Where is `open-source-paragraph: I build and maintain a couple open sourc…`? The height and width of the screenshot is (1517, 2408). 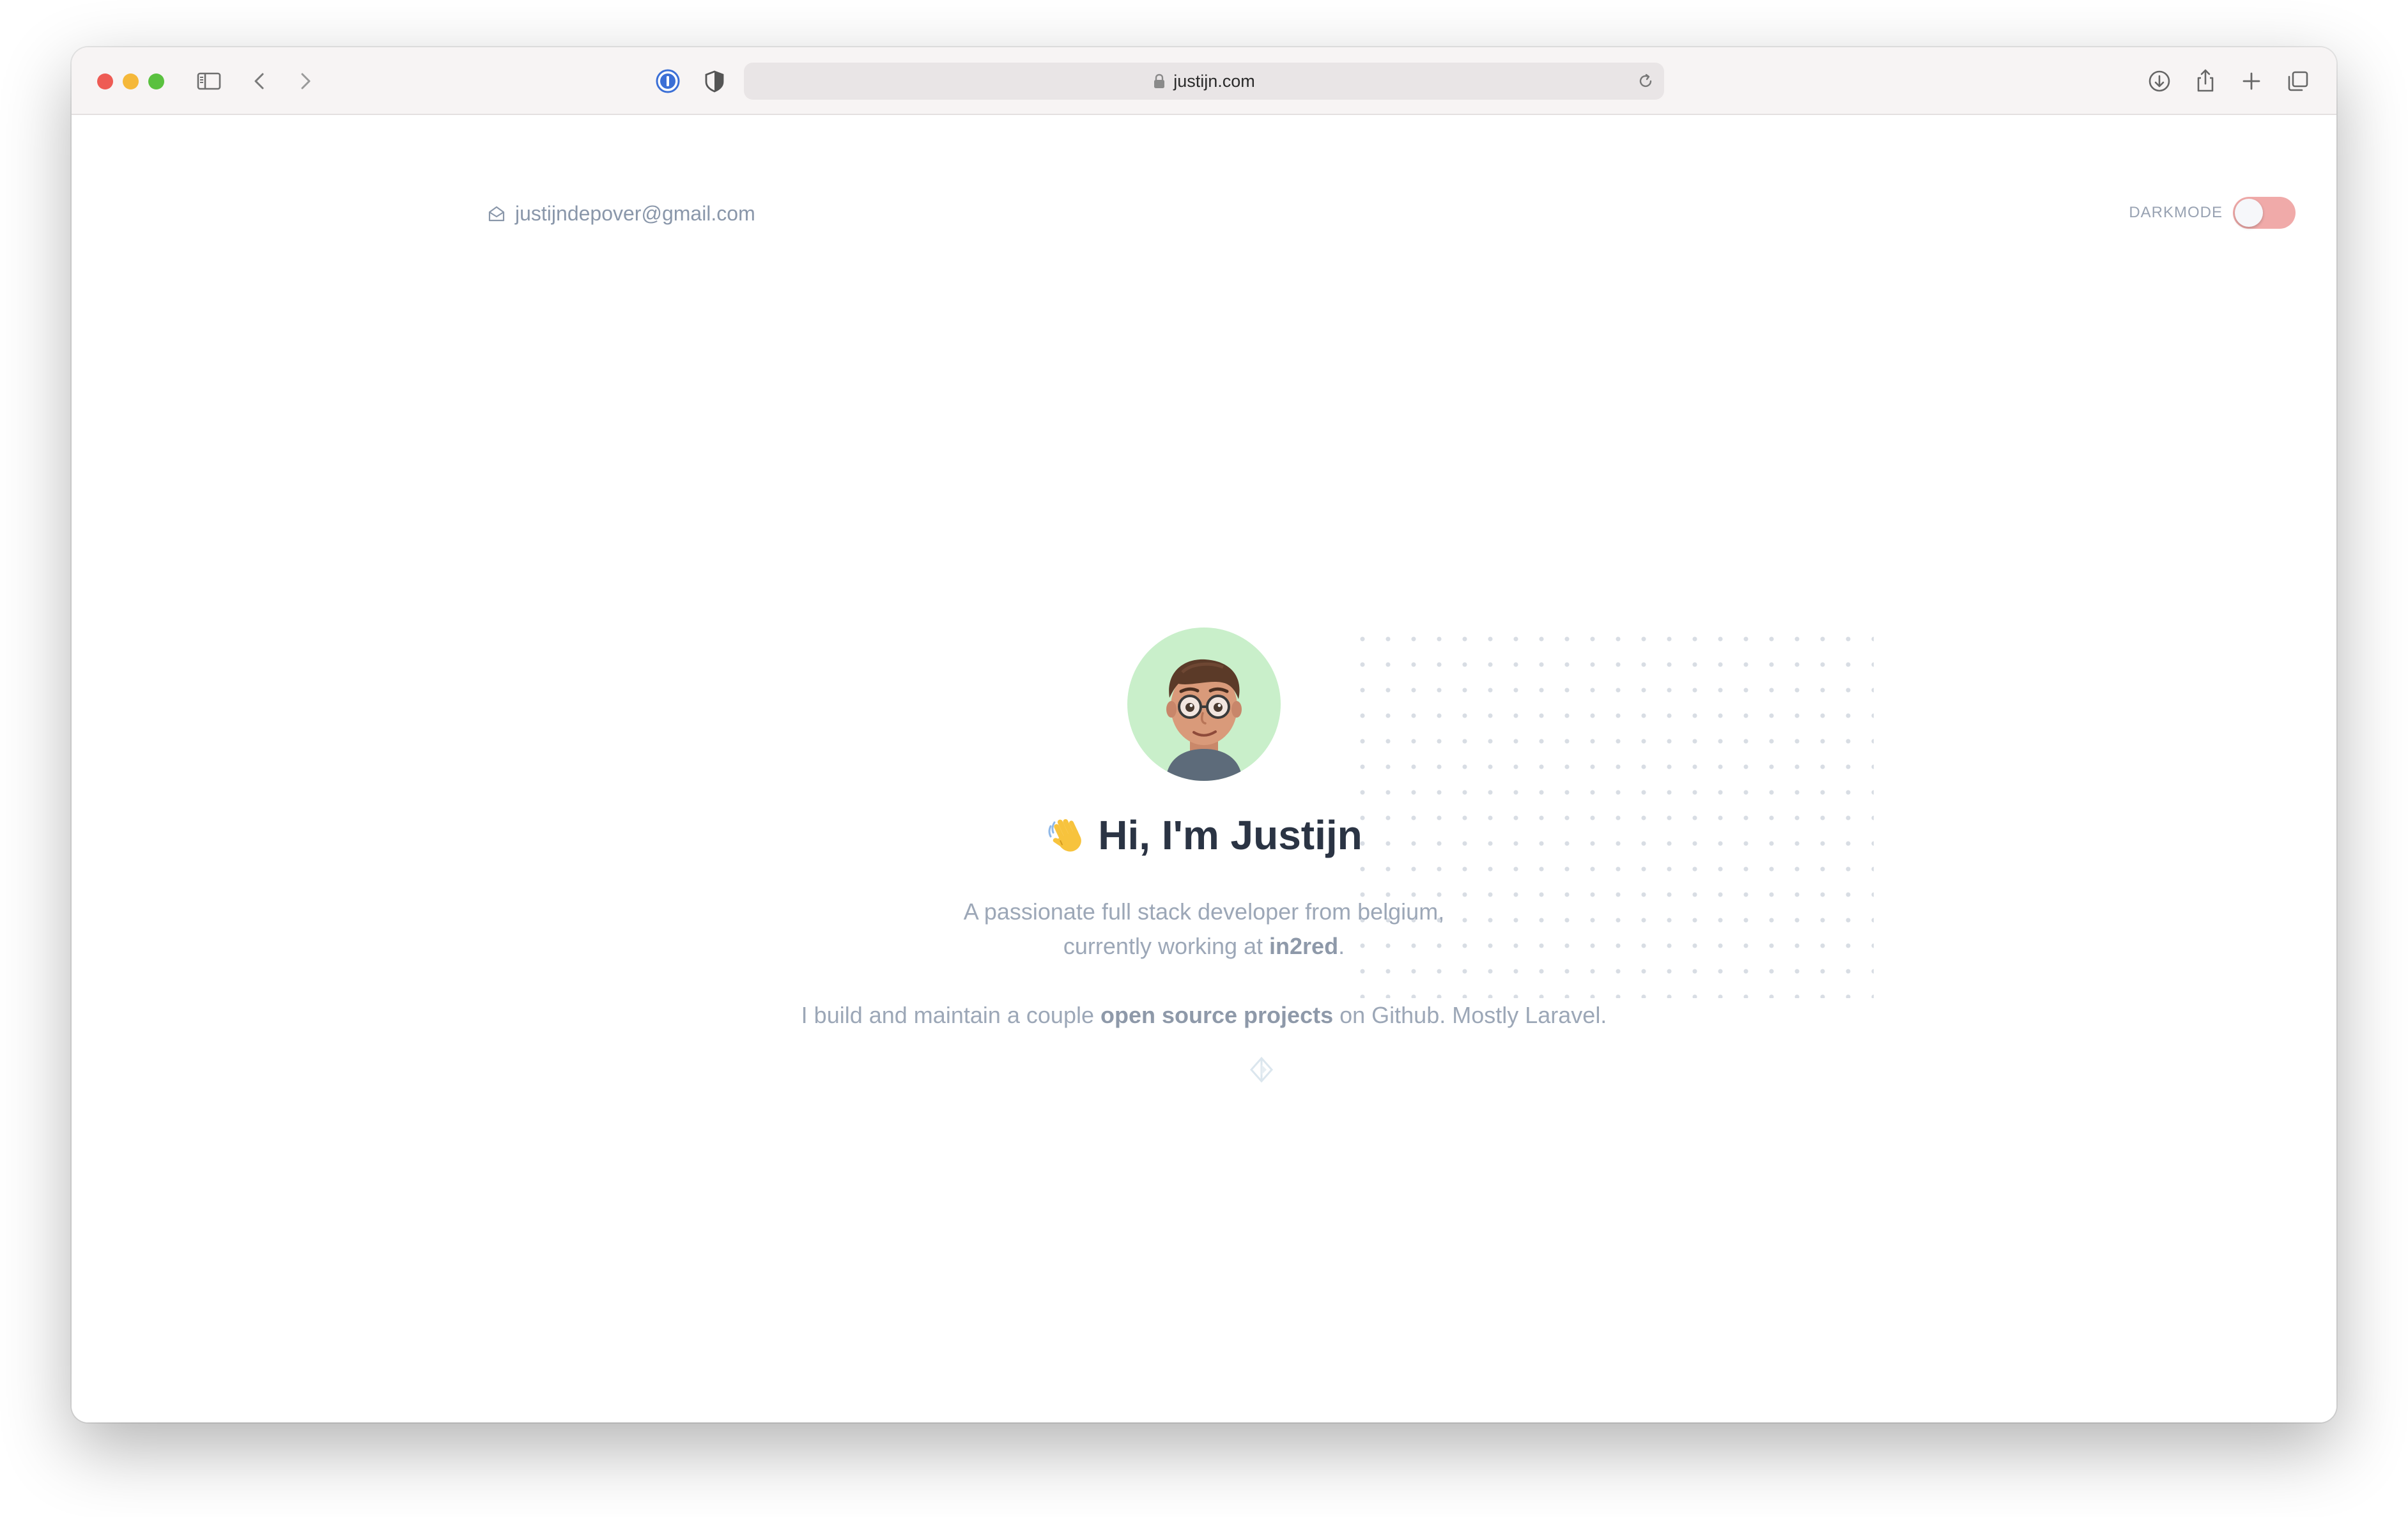 open-source-paragraph: I build and maintain a couple open sourc… is located at coordinates (1204, 1016).